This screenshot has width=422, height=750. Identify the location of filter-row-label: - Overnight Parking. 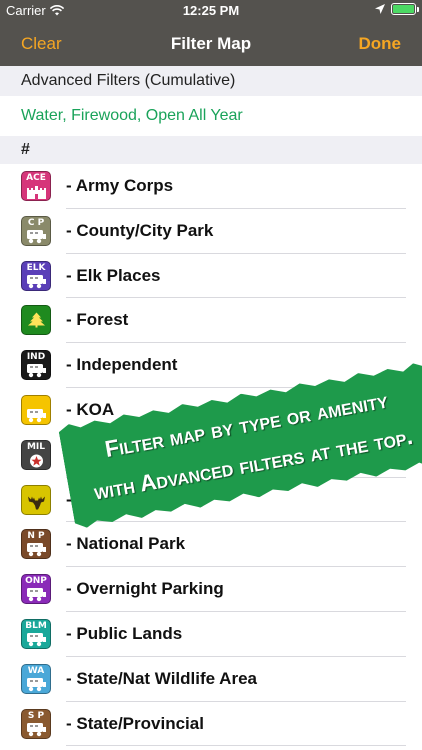
(145, 589).